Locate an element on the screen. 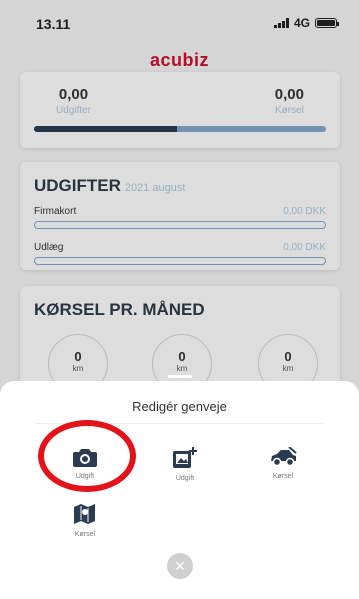 This screenshot has height=599, width=359. close-button: ✕ is located at coordinates (180, 566).